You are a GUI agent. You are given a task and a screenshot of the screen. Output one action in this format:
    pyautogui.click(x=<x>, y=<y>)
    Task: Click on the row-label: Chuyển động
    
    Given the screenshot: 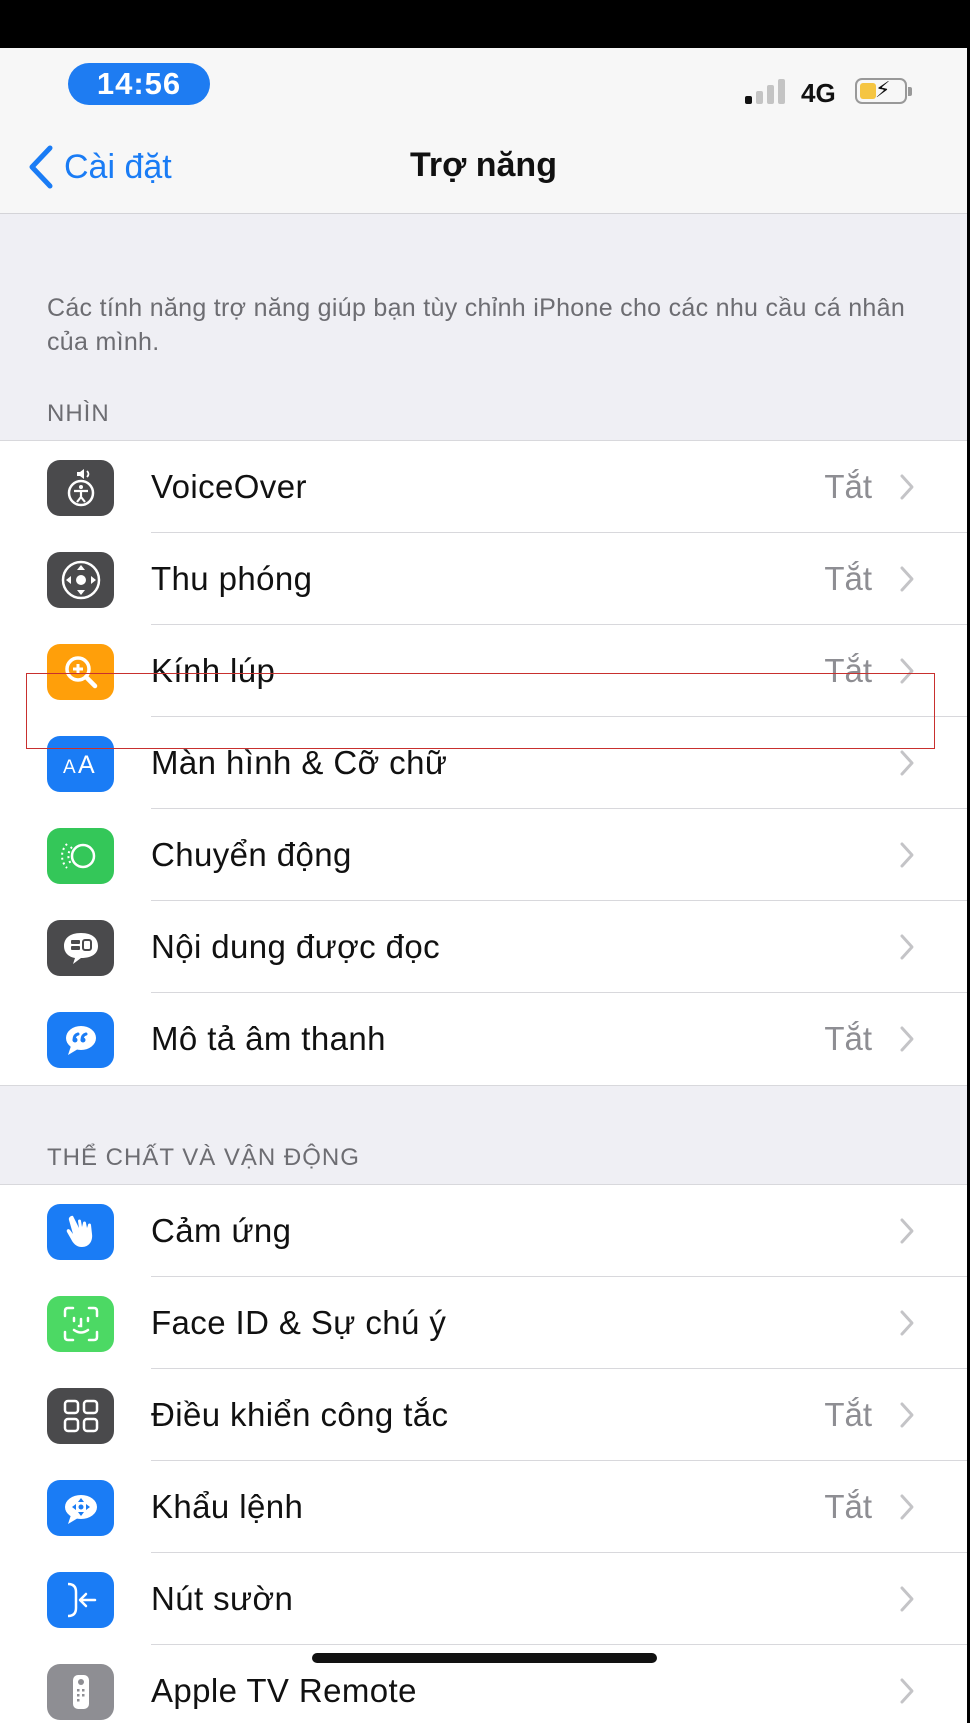 What is the action you would take?
    pyautogui.click(x=251, y=854)
    